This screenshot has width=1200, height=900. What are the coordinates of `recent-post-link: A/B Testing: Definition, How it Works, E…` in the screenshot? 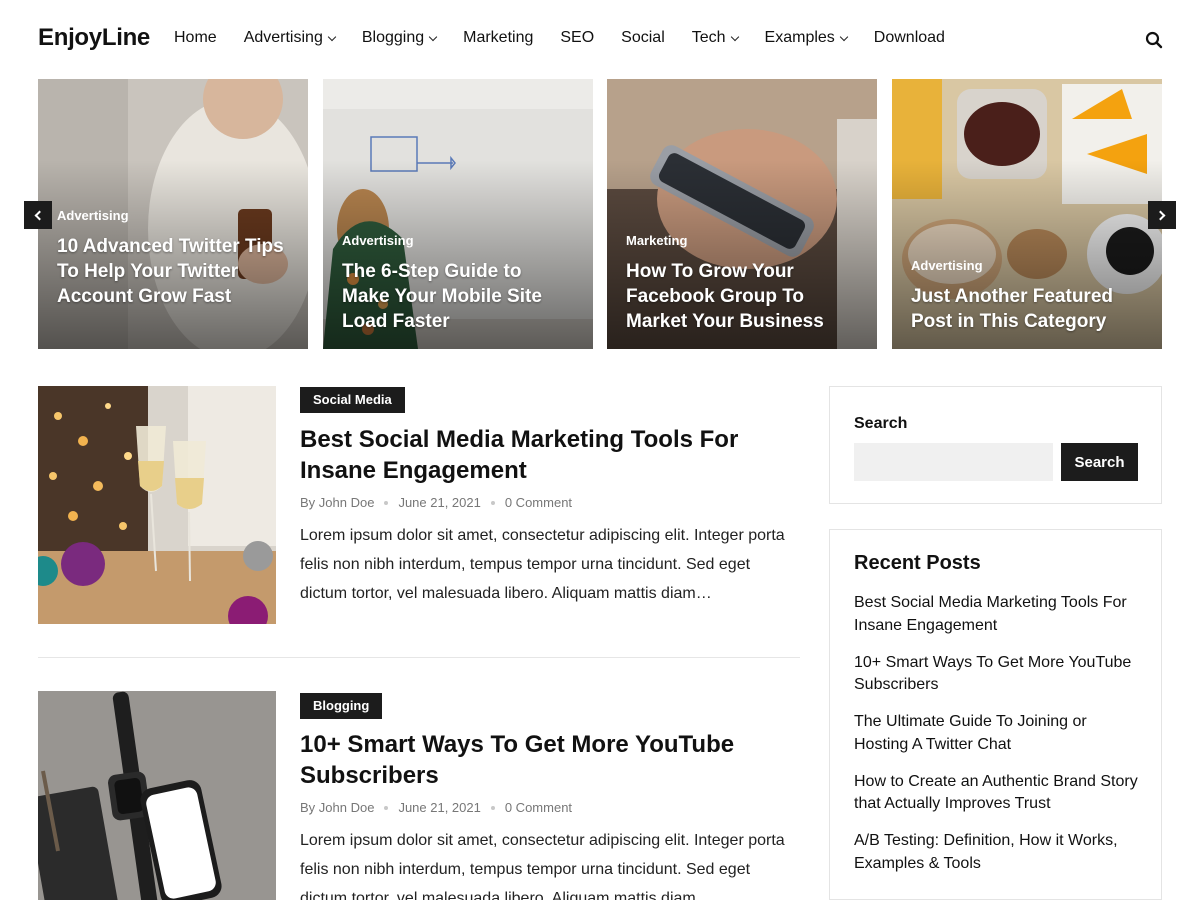 It's located at (999, 852).